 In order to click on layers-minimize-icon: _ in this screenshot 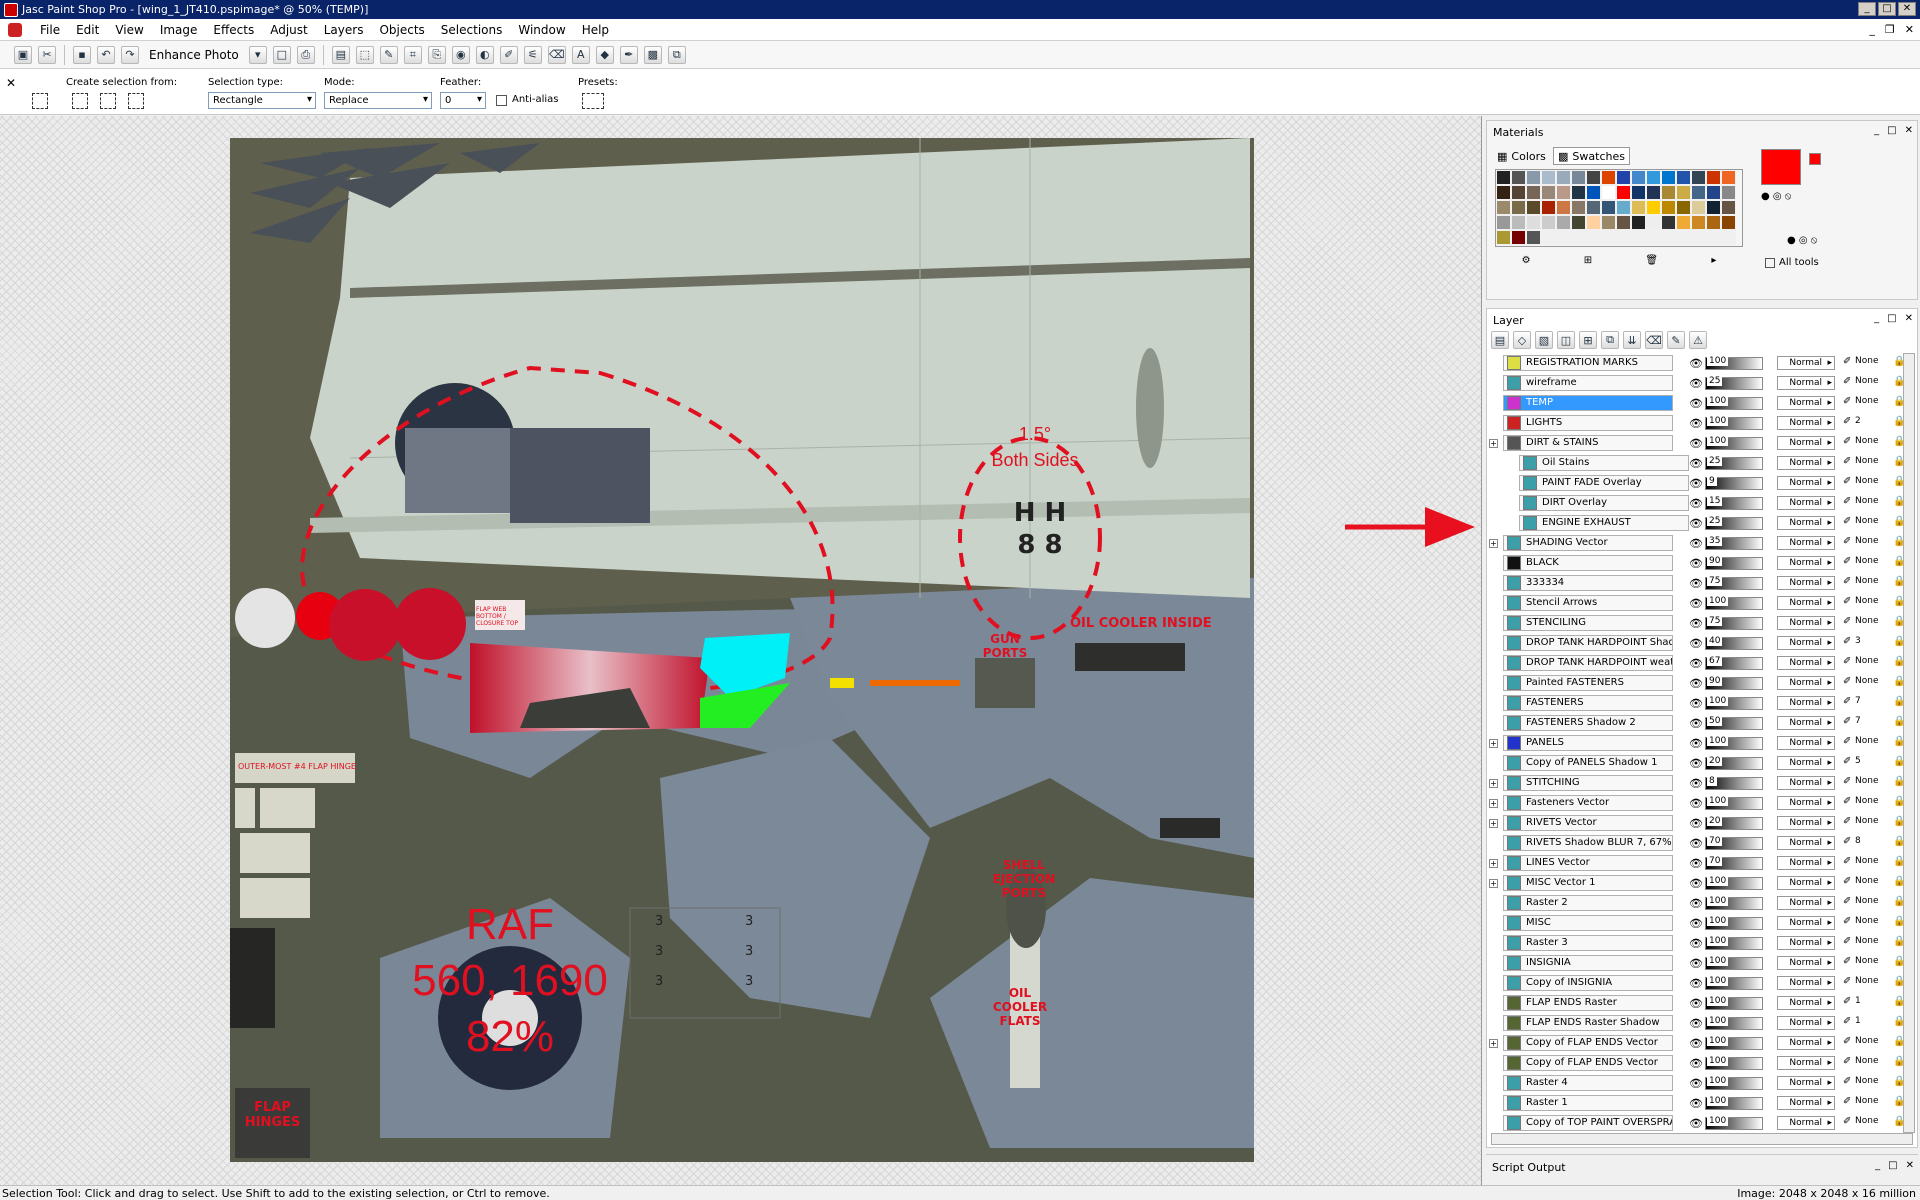, I will do `click(1876, 318)`.